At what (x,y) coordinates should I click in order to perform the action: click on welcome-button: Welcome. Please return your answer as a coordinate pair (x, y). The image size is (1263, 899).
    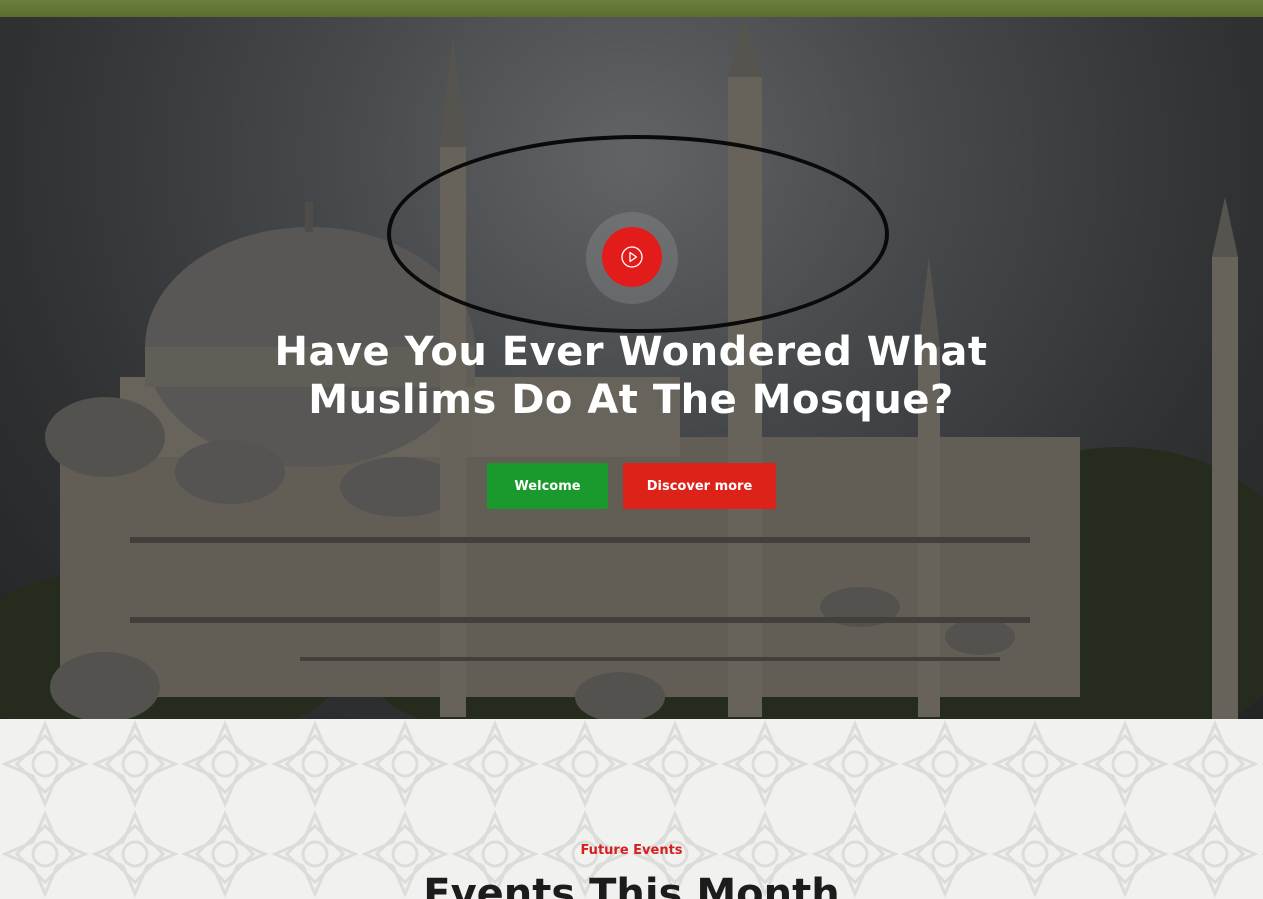
    Looking at the image, I should click on (547, 486).